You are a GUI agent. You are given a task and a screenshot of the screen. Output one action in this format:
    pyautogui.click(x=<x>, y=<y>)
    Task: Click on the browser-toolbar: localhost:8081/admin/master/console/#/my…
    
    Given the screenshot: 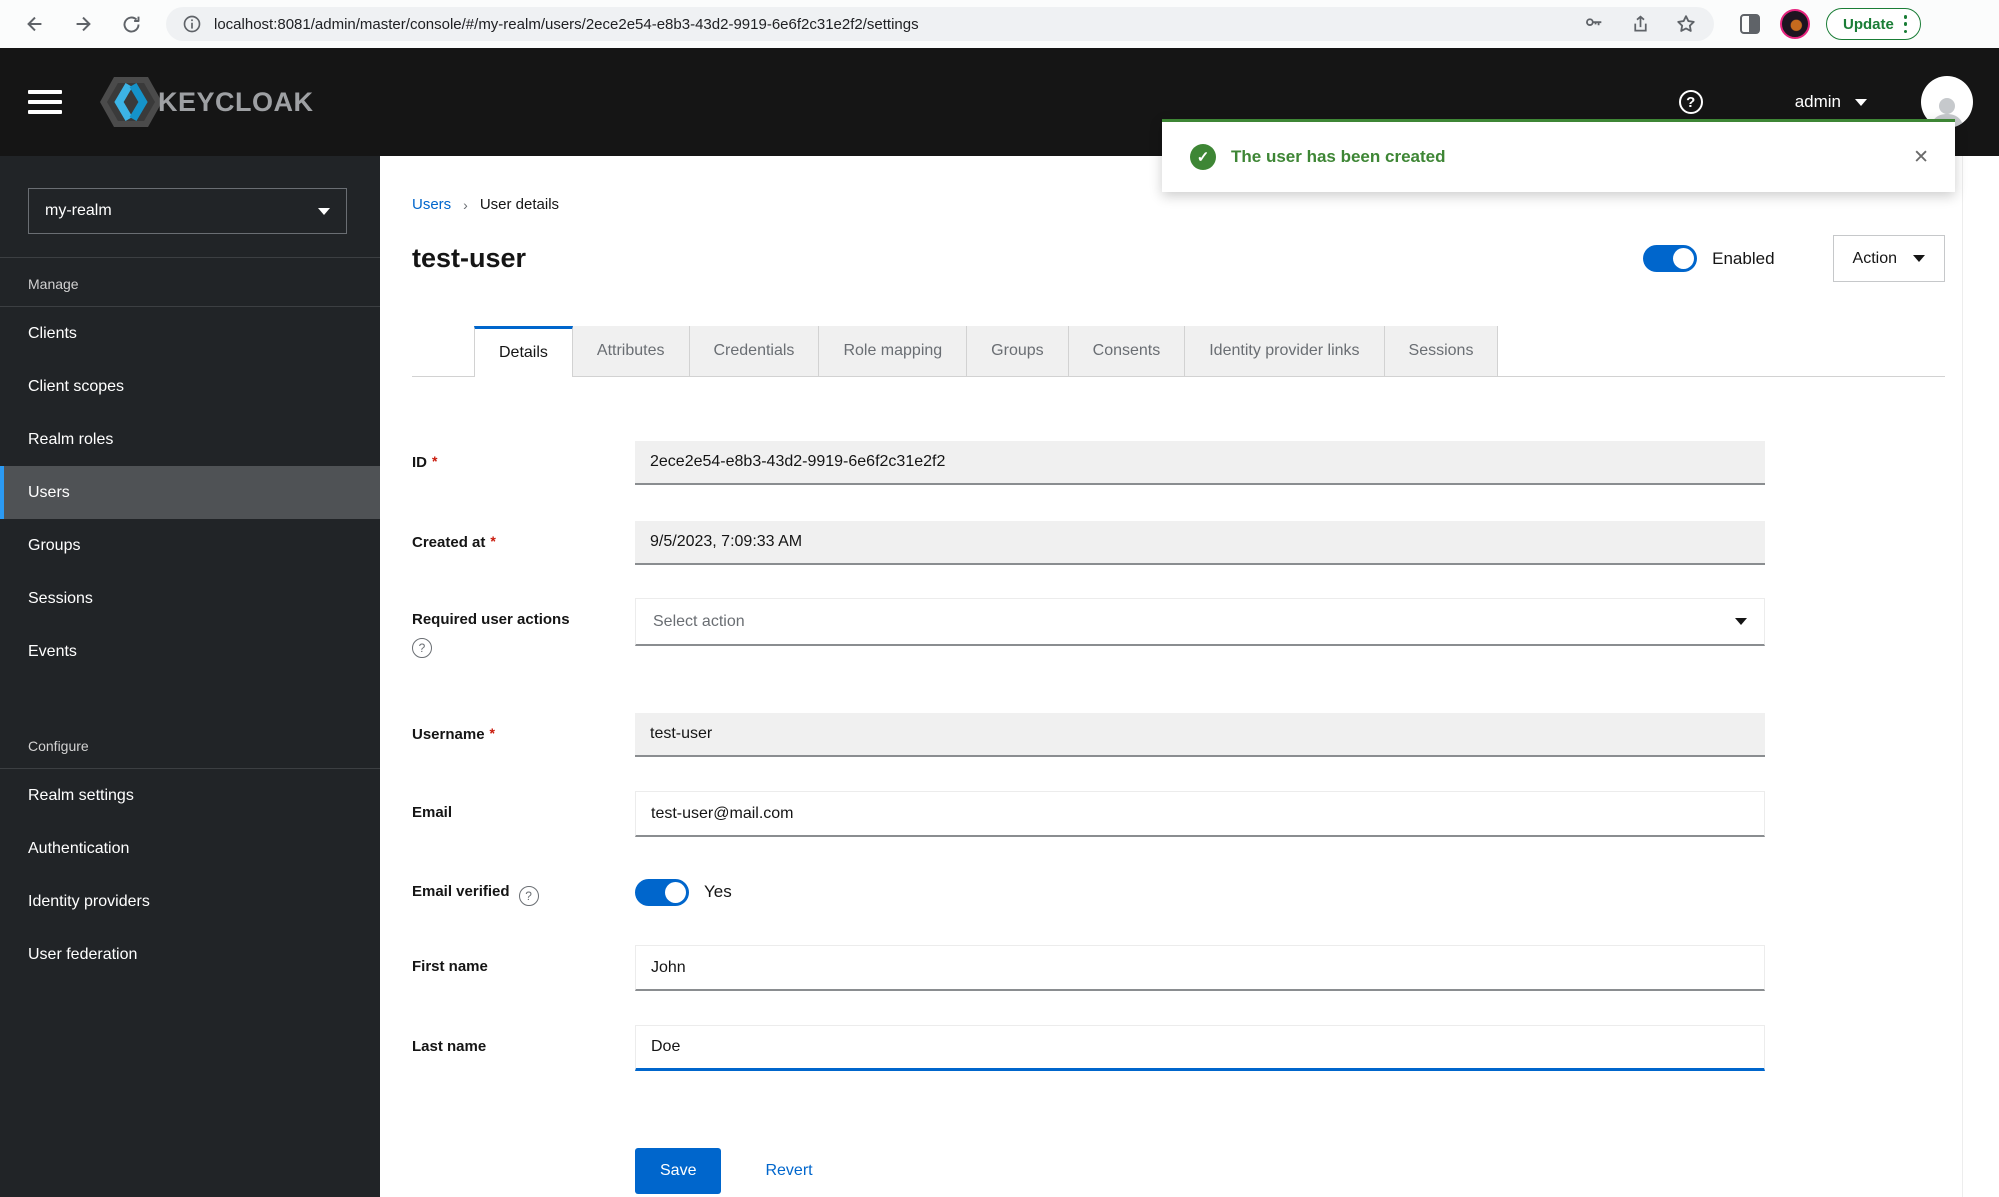 What is the action you would take?
    pyautogui.click(x=999, y=24)
    